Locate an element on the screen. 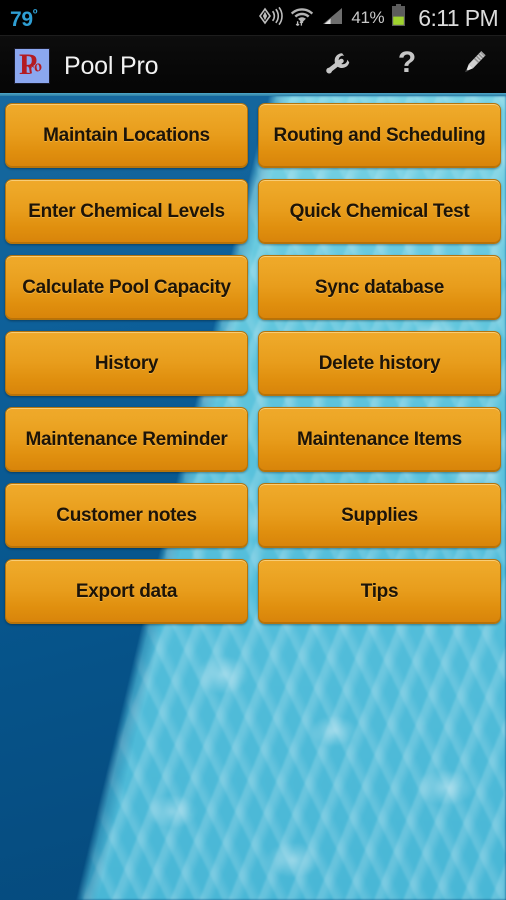  temperature-value: 79 is located at coordinates (21, 19).